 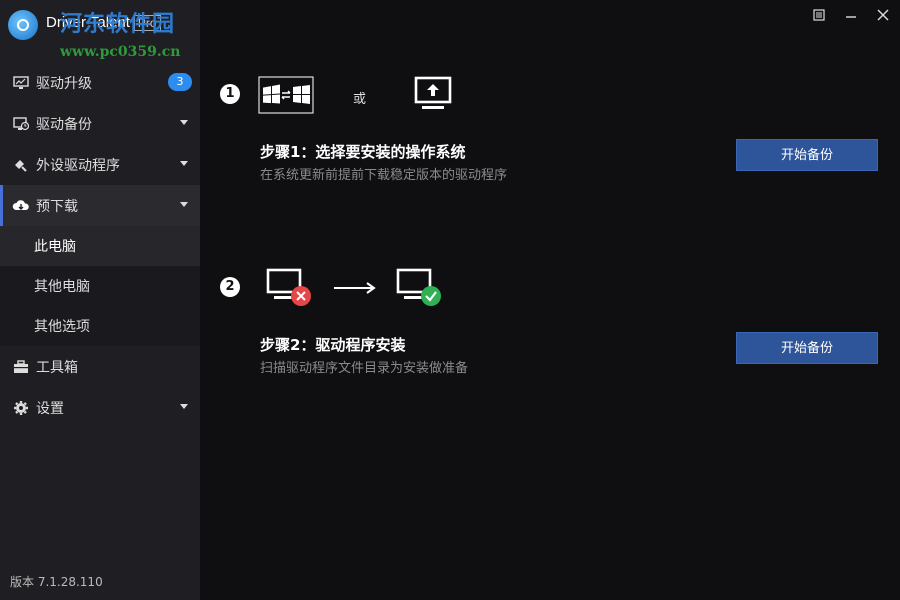 I want to click on title-bar: Driver Talent Pro 河东软件园 www.pc0359.cn, so click(x=100, y=30).